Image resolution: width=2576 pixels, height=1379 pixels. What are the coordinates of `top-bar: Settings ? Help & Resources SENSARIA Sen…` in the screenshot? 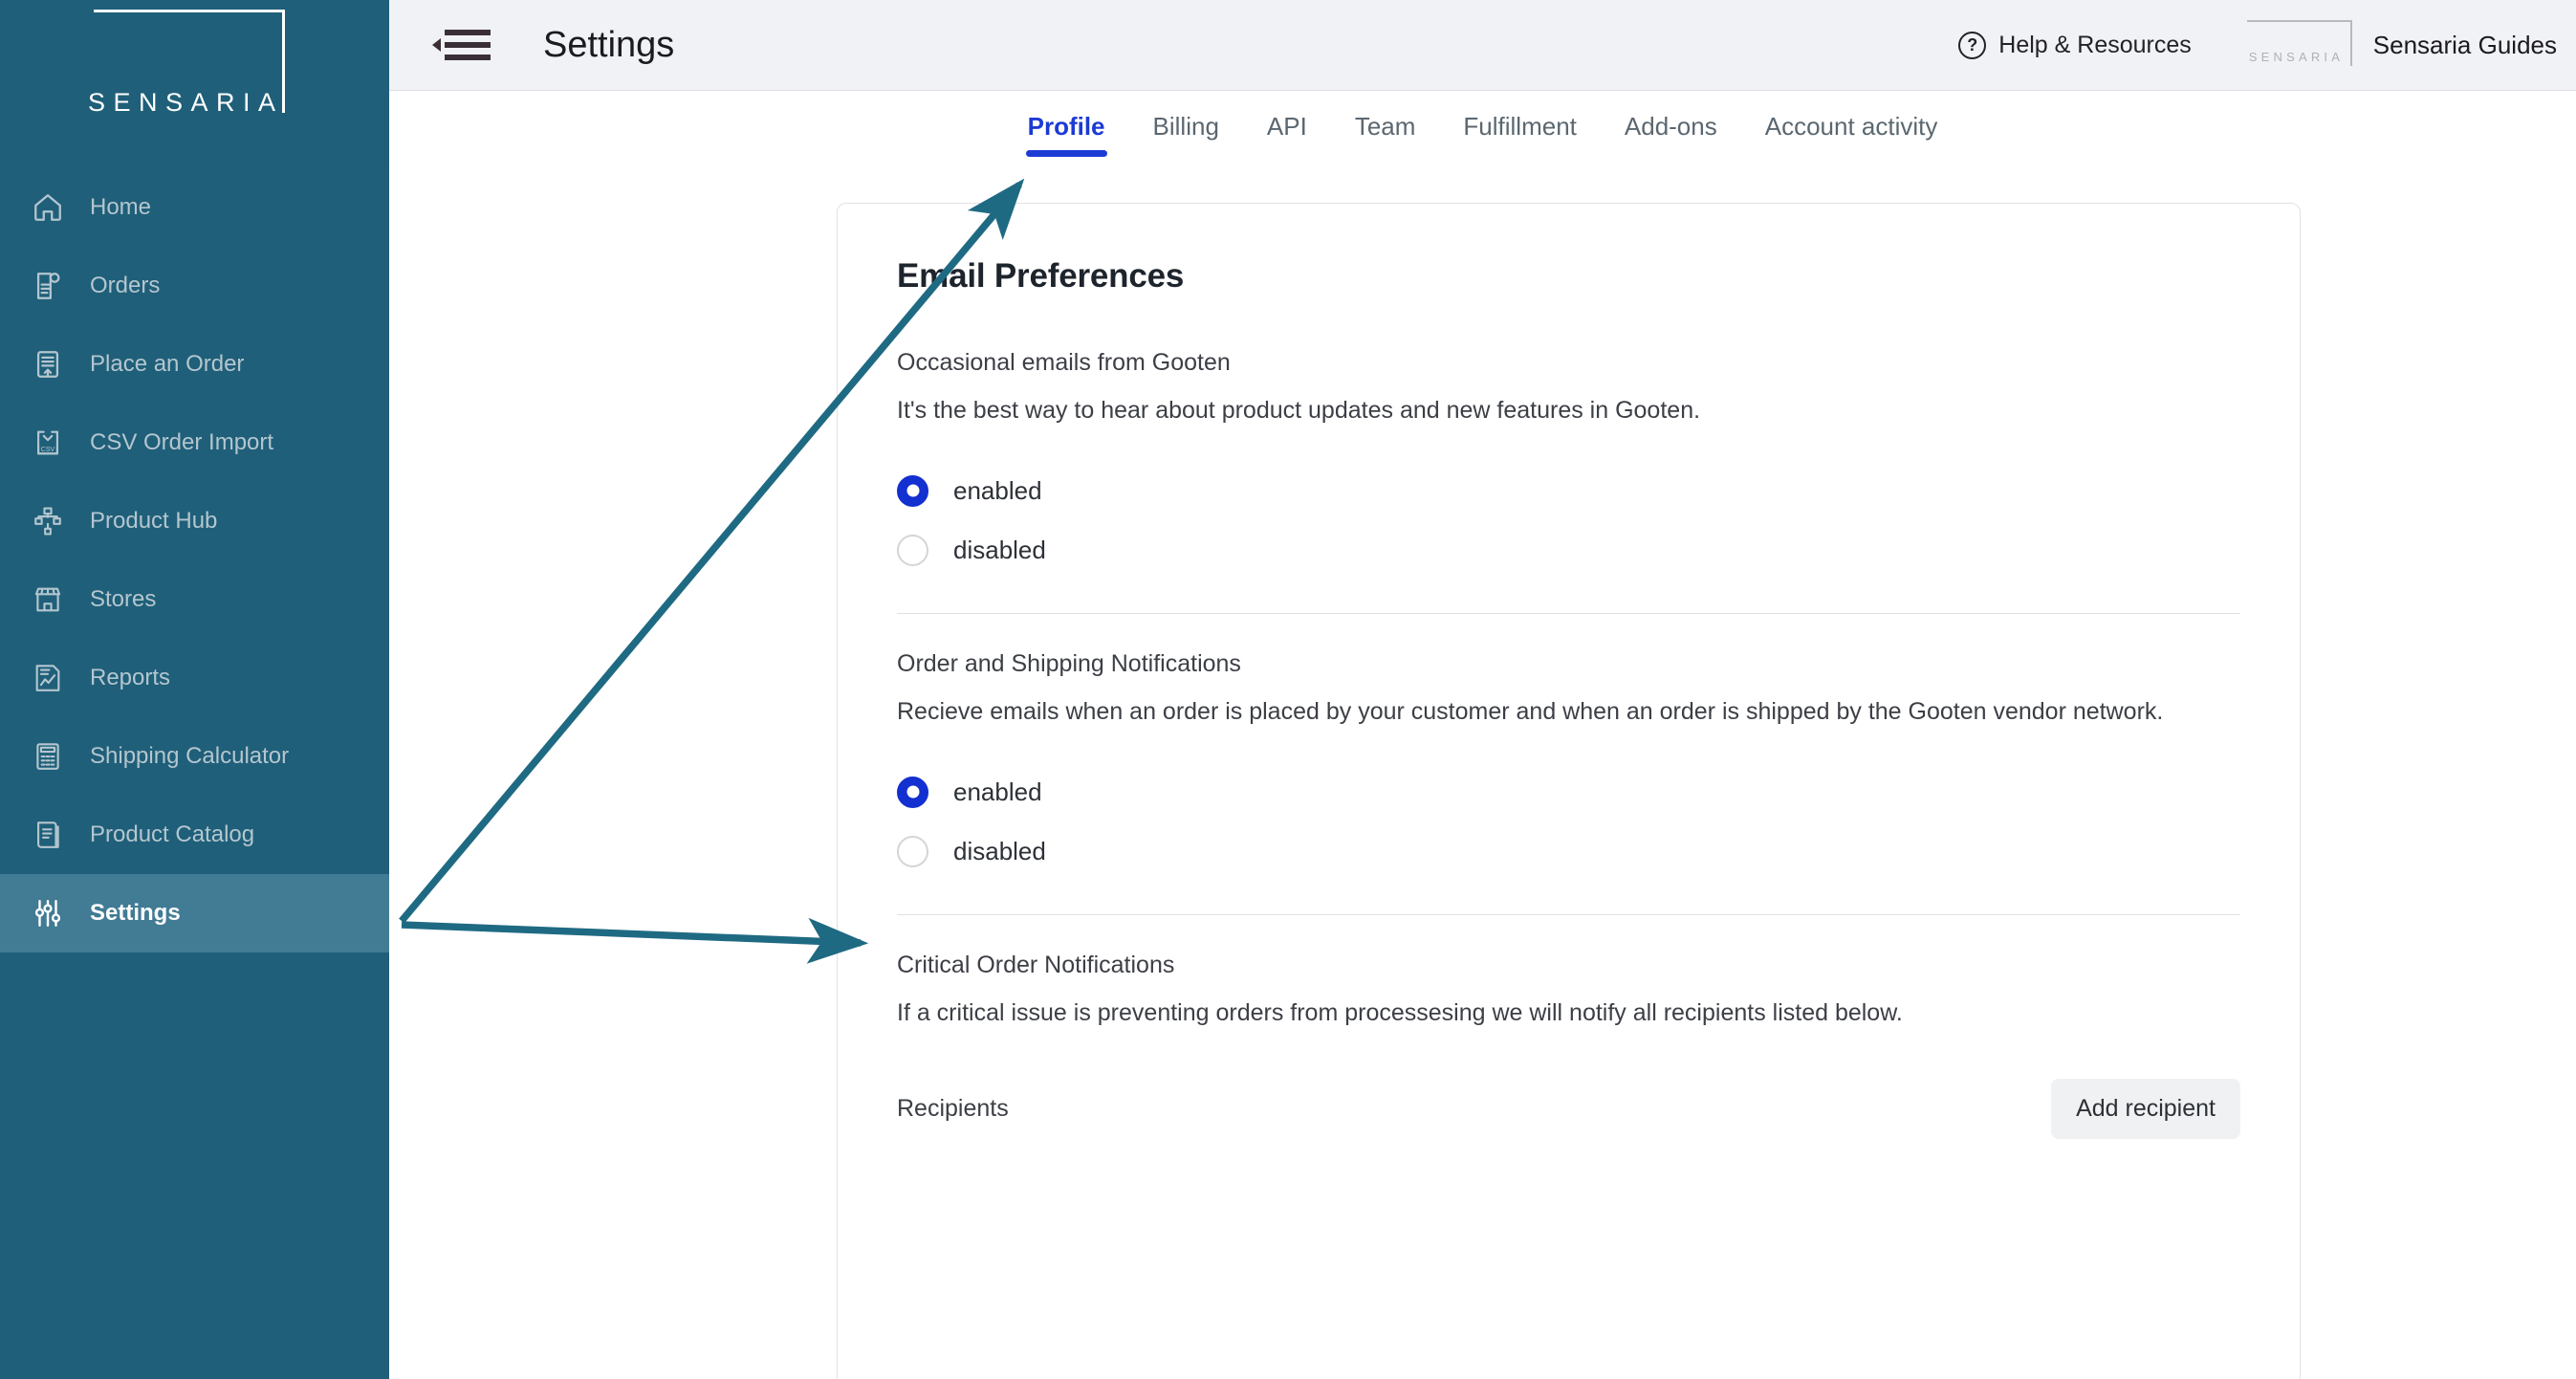 It's located at (1482, 45).